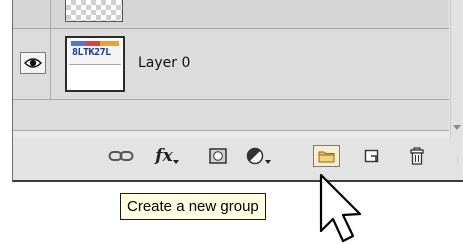 The height and width of the screenshot is (244, 463). What do you see at coordinates (340, 208) in the screenshot?
I see `mouse-cursor-icon` at bounding box center [340, 208].